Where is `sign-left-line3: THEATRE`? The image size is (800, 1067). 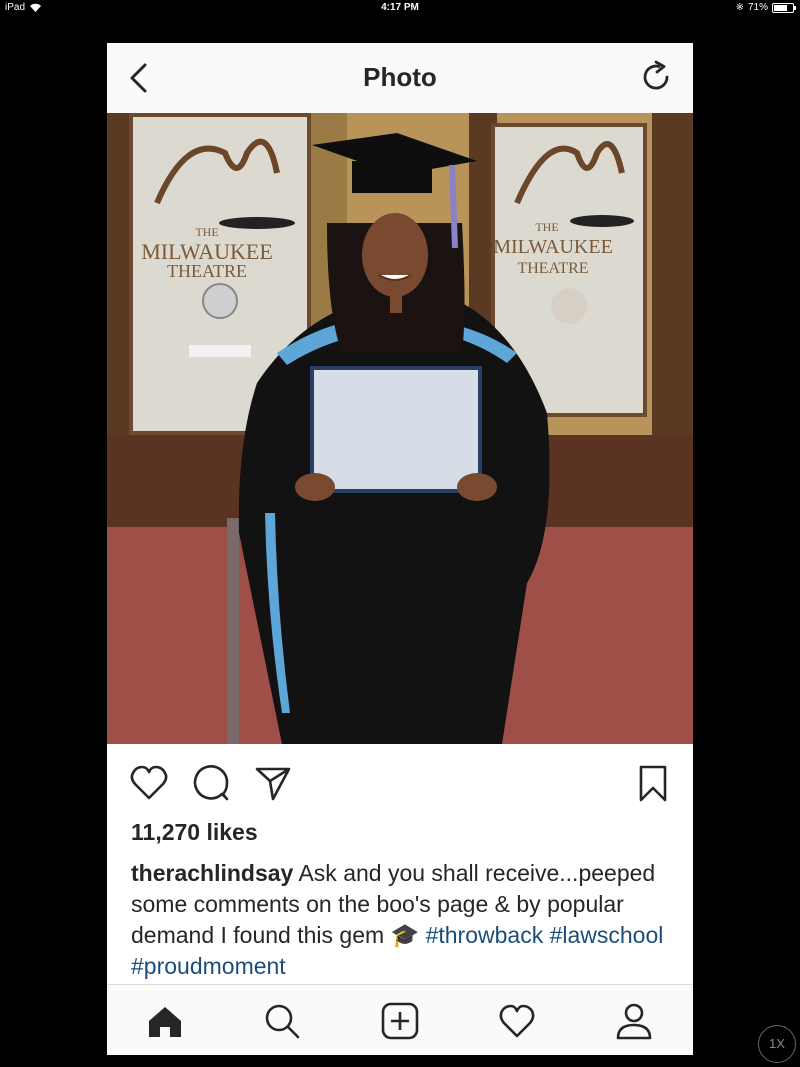
sign-left-line3: THEATRE is located at coordinates (207, 271).